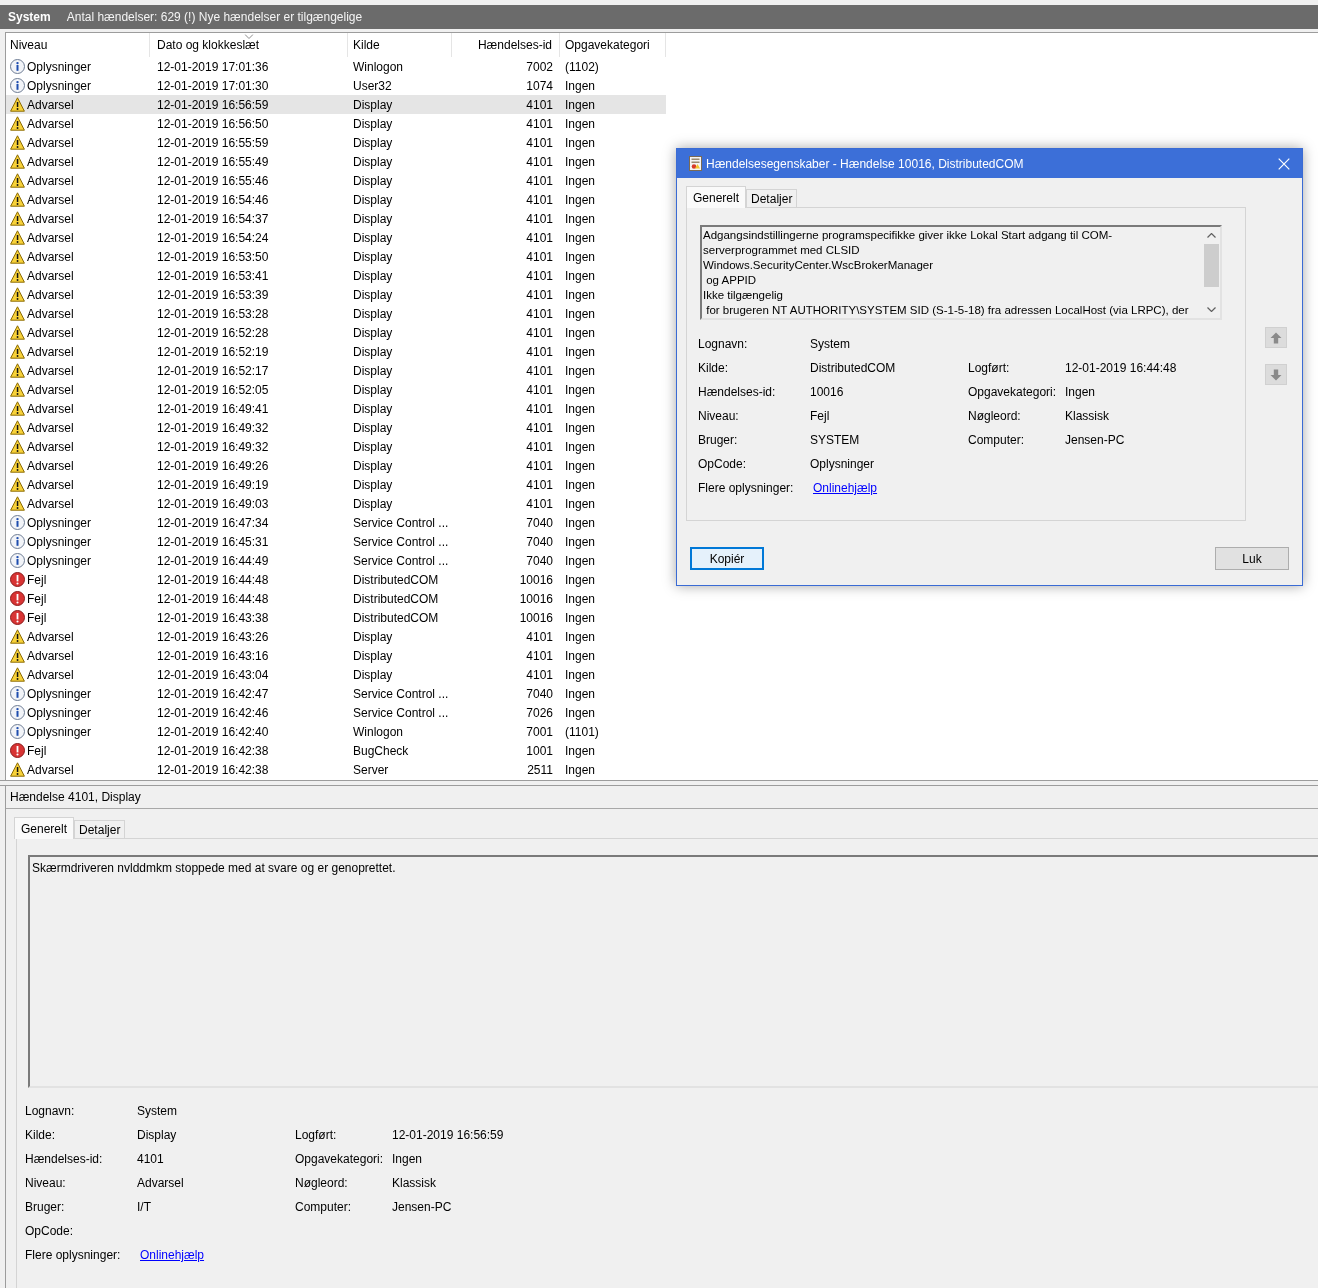 Image resolution: width=1318 pixels, height=1288 pixels. What do you see at coordinates (50, 1111) in the screenshot?
I see `field-label: Lognavn:` at bounding box center [50, 1111].